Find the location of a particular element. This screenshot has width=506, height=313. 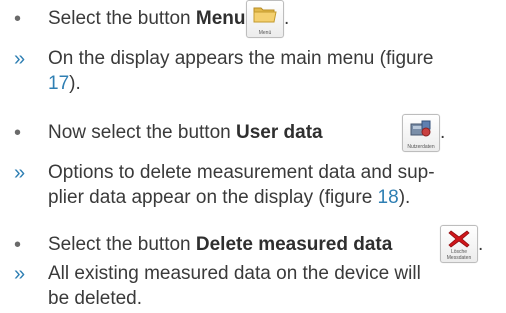

folder-icon is located at coordinates (265, 15).